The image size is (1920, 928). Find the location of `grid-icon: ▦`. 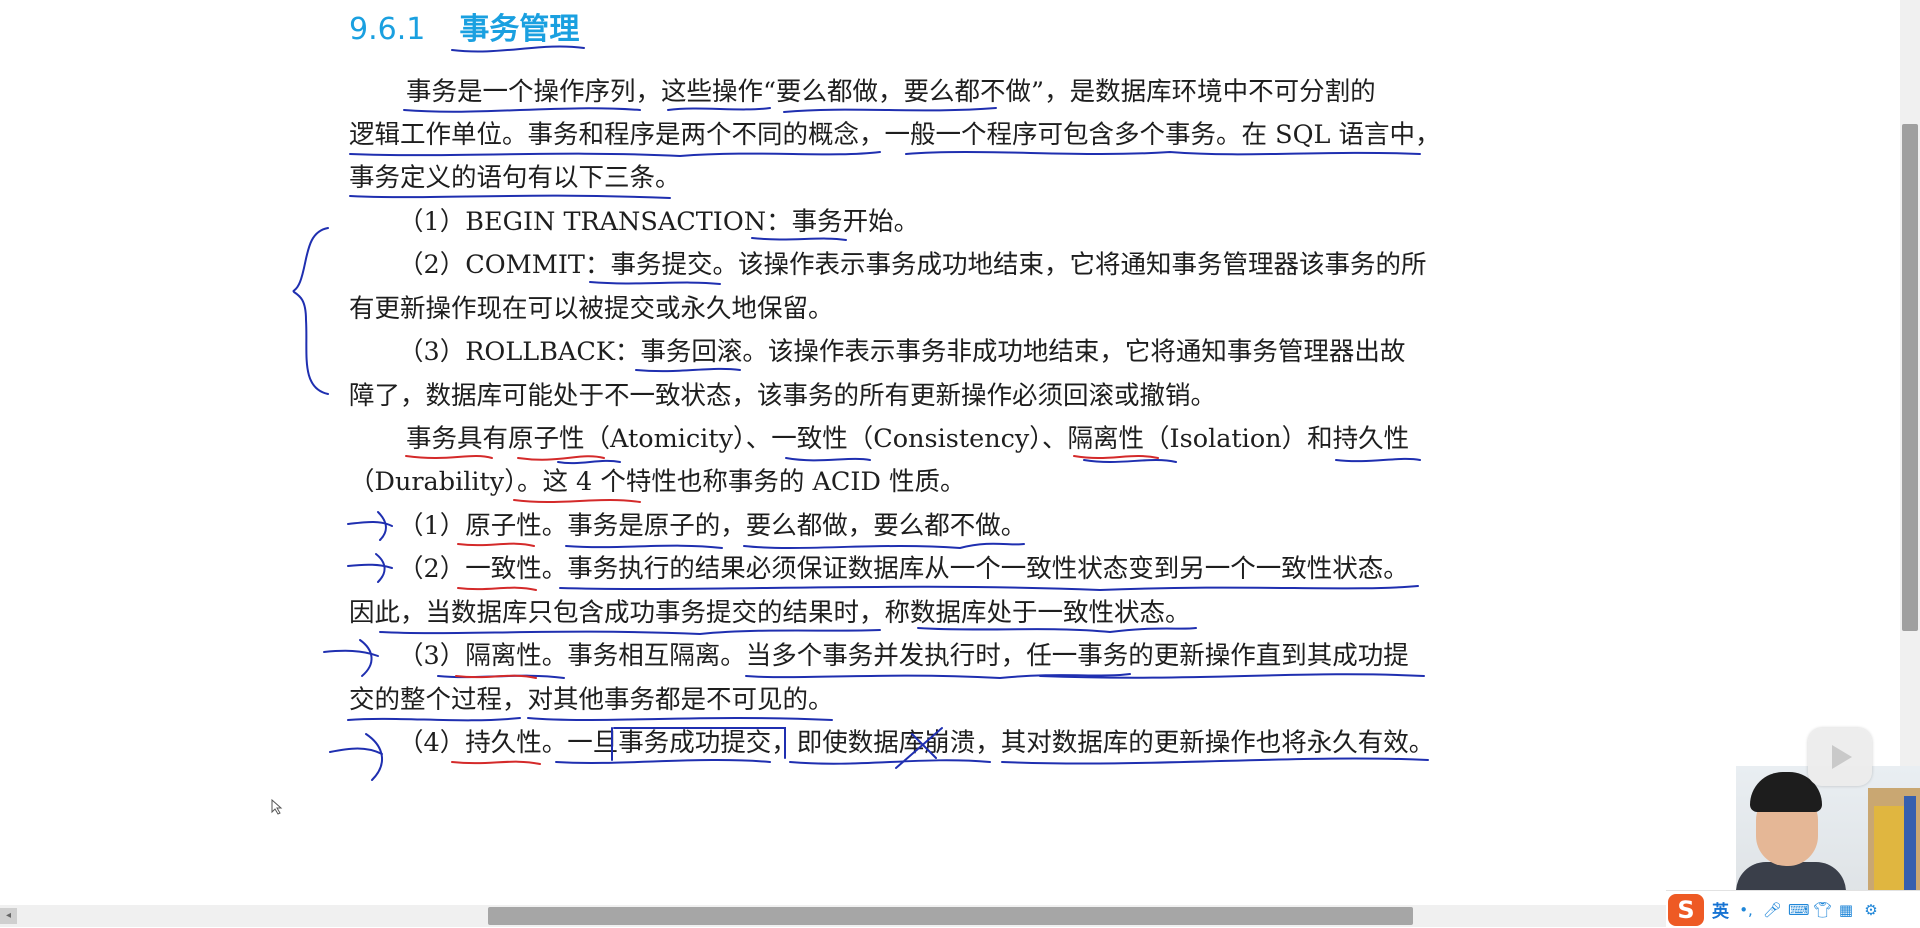

grid-icon: ▦ is located at coordinates (1846, 910).